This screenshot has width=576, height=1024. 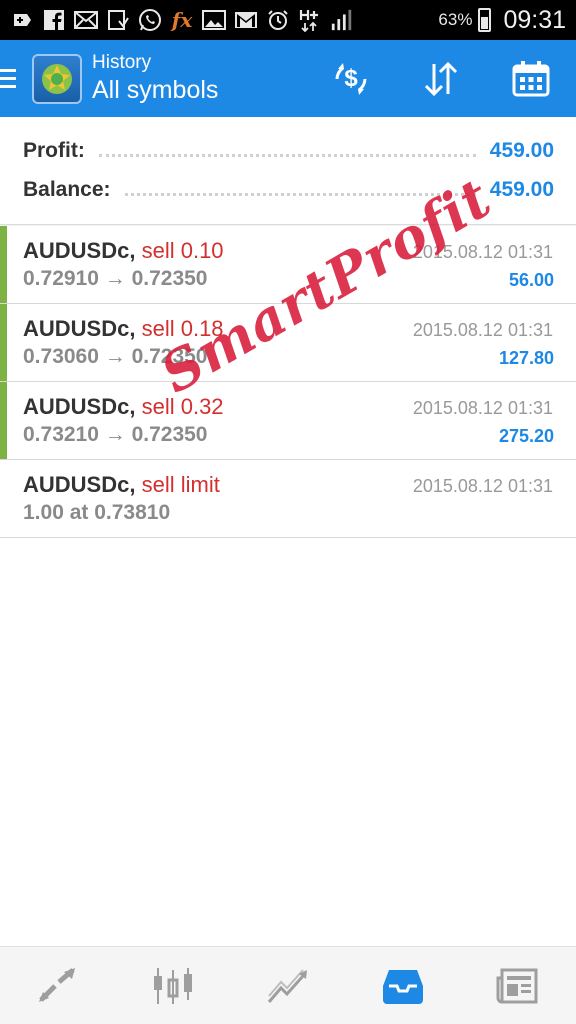 I want to click on order-symbol: AUDUSDc,, so click(x=79, y=484).